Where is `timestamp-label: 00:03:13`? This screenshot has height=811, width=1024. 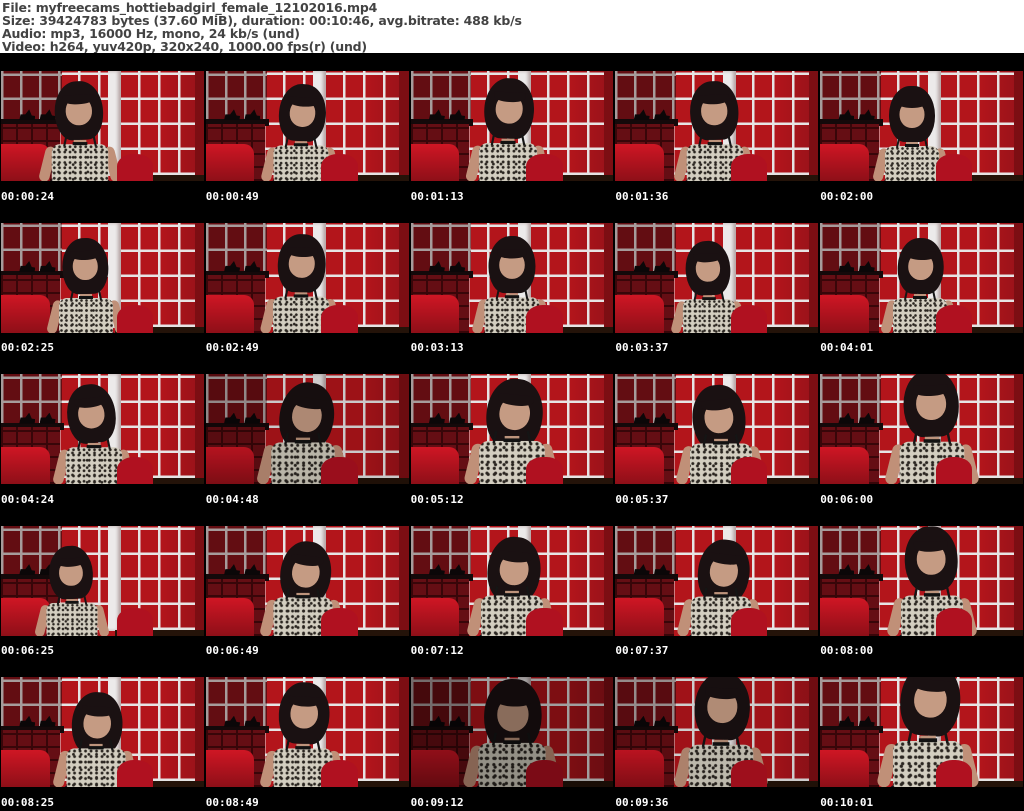
timestamp-label: 00:03:13 is located at coordinates (437, 348).